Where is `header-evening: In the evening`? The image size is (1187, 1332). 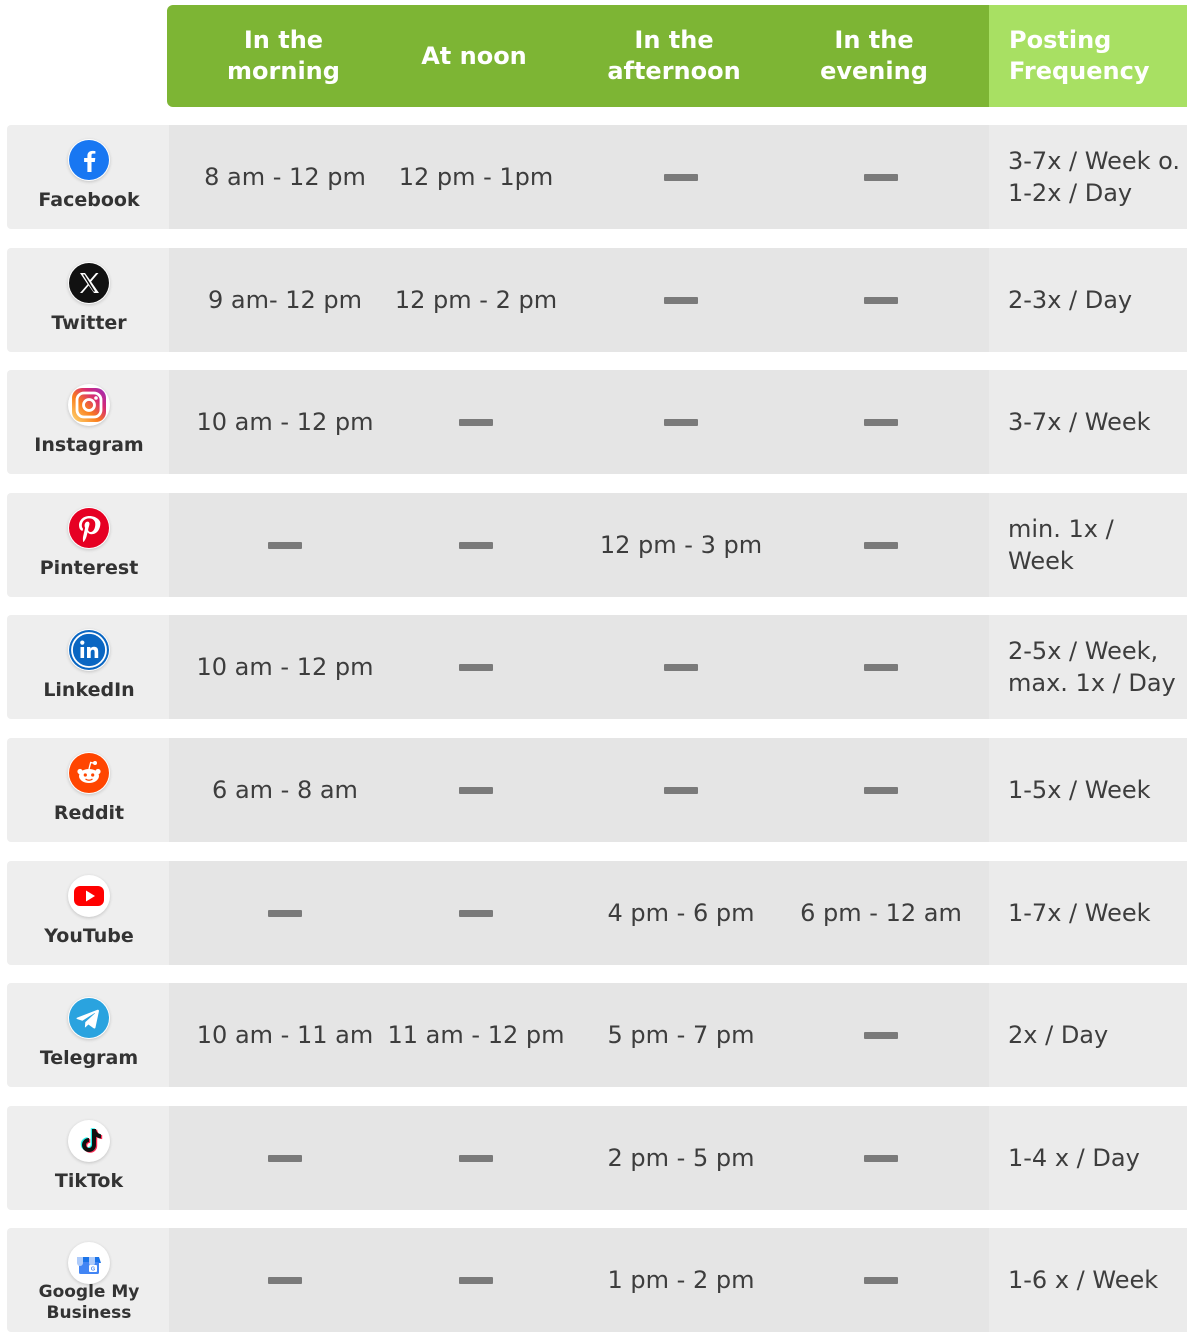 header-evening: In the evening is located at coordinates (874, 55).